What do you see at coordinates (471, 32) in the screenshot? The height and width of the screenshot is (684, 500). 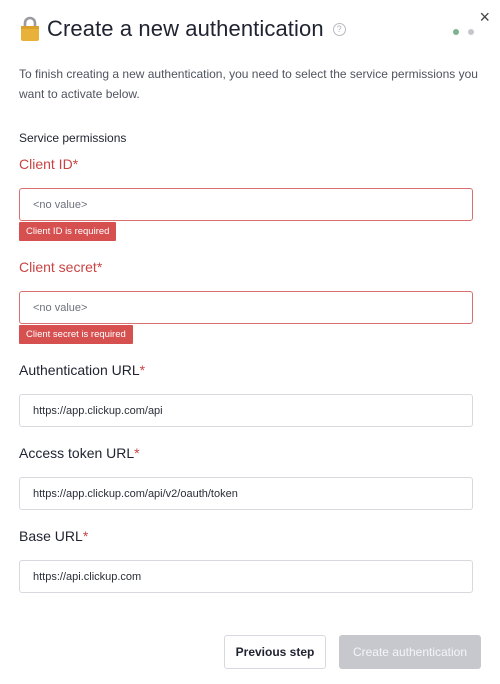 I see `step-dot` at bounding box center [471, 32].